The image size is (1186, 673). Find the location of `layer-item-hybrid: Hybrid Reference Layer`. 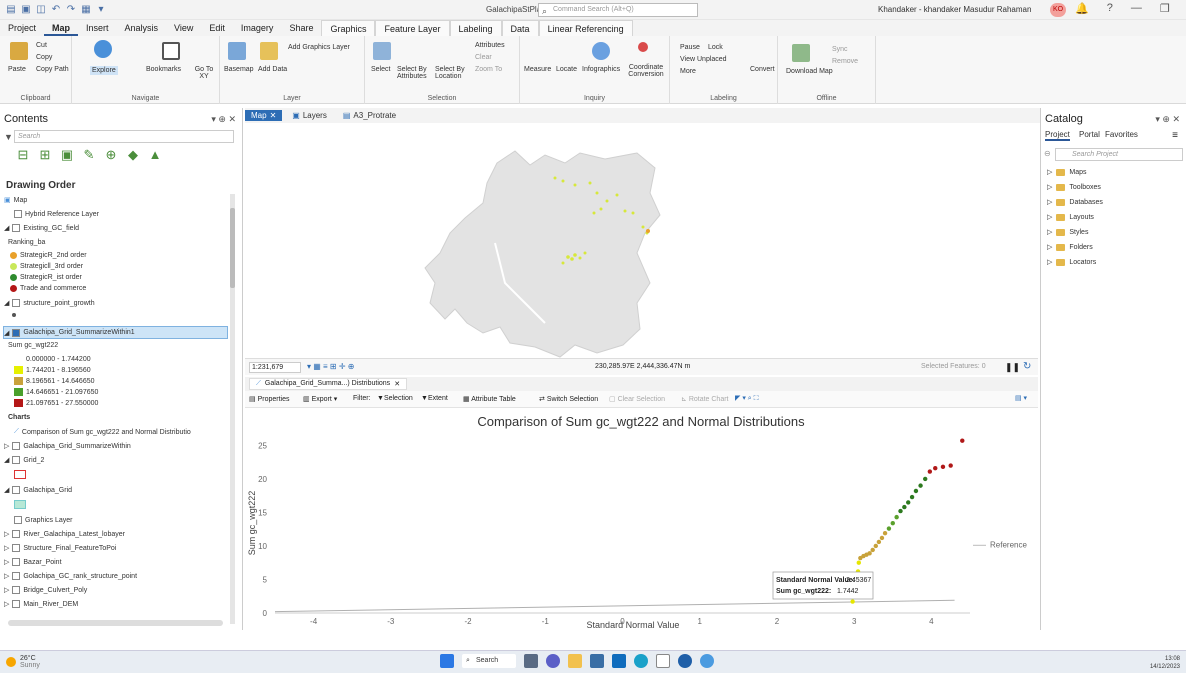

layer-item-hybrid: Hybrid Reference Layer is located at coordinates (56, 214).